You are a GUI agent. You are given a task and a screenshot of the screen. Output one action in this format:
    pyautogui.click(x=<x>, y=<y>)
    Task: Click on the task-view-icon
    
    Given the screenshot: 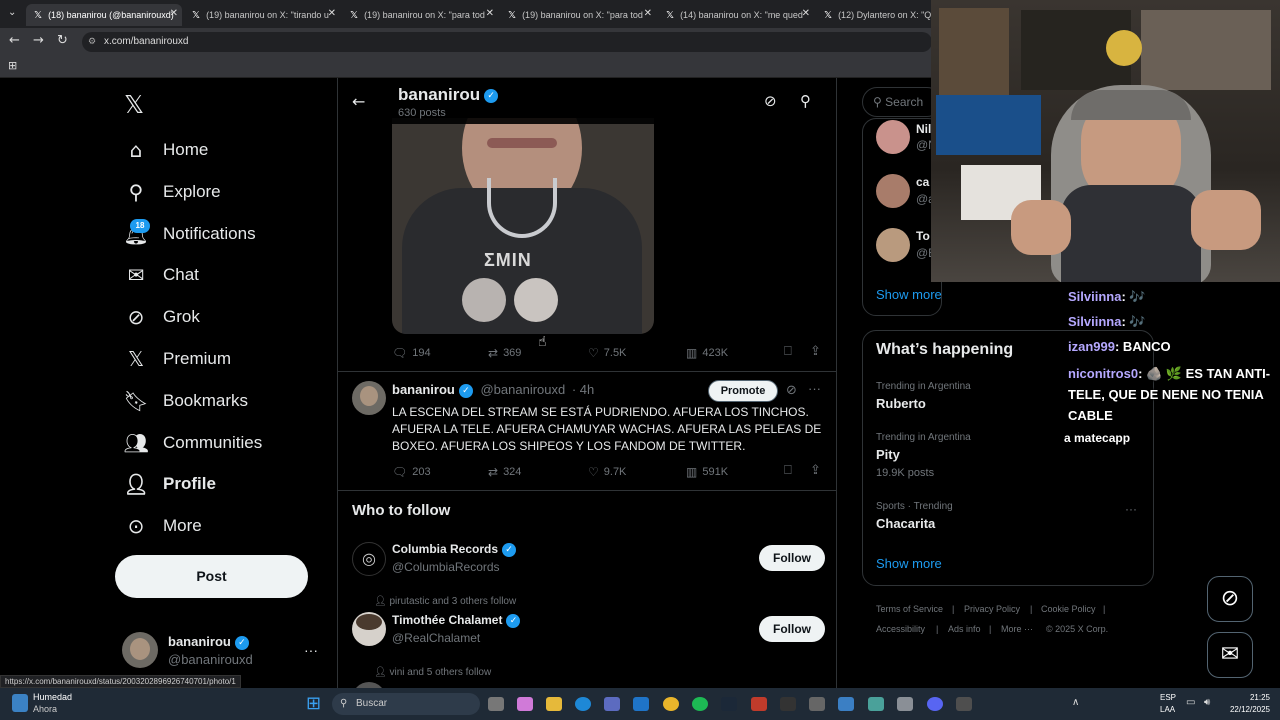 What is the action you would take?
    pyautogui.click(x=496, y=704)
    